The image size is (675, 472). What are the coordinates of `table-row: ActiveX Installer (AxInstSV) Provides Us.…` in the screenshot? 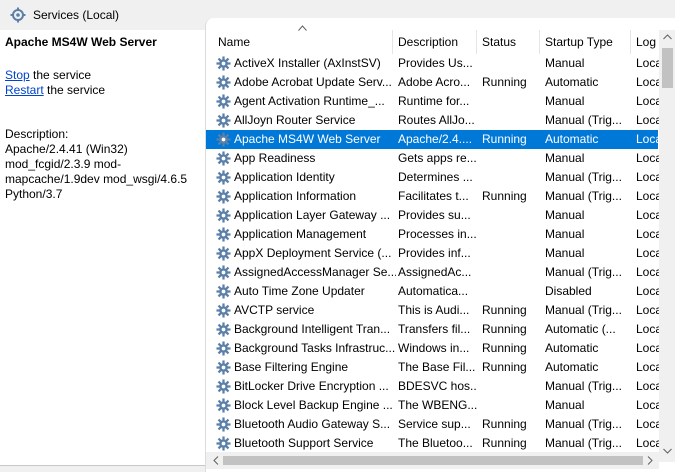 It's located at (433, 63).